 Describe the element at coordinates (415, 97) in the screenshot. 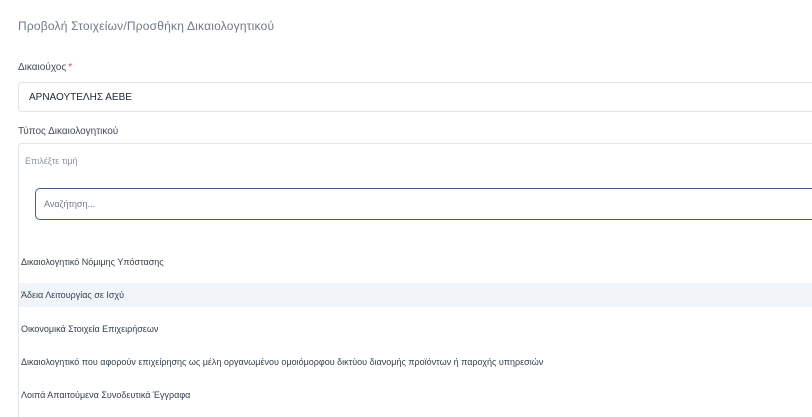

I see `beneficiary-select: ΑΡΝΑΟΥΤΕΛΗΣ ΑΕΒΕ` at that location.